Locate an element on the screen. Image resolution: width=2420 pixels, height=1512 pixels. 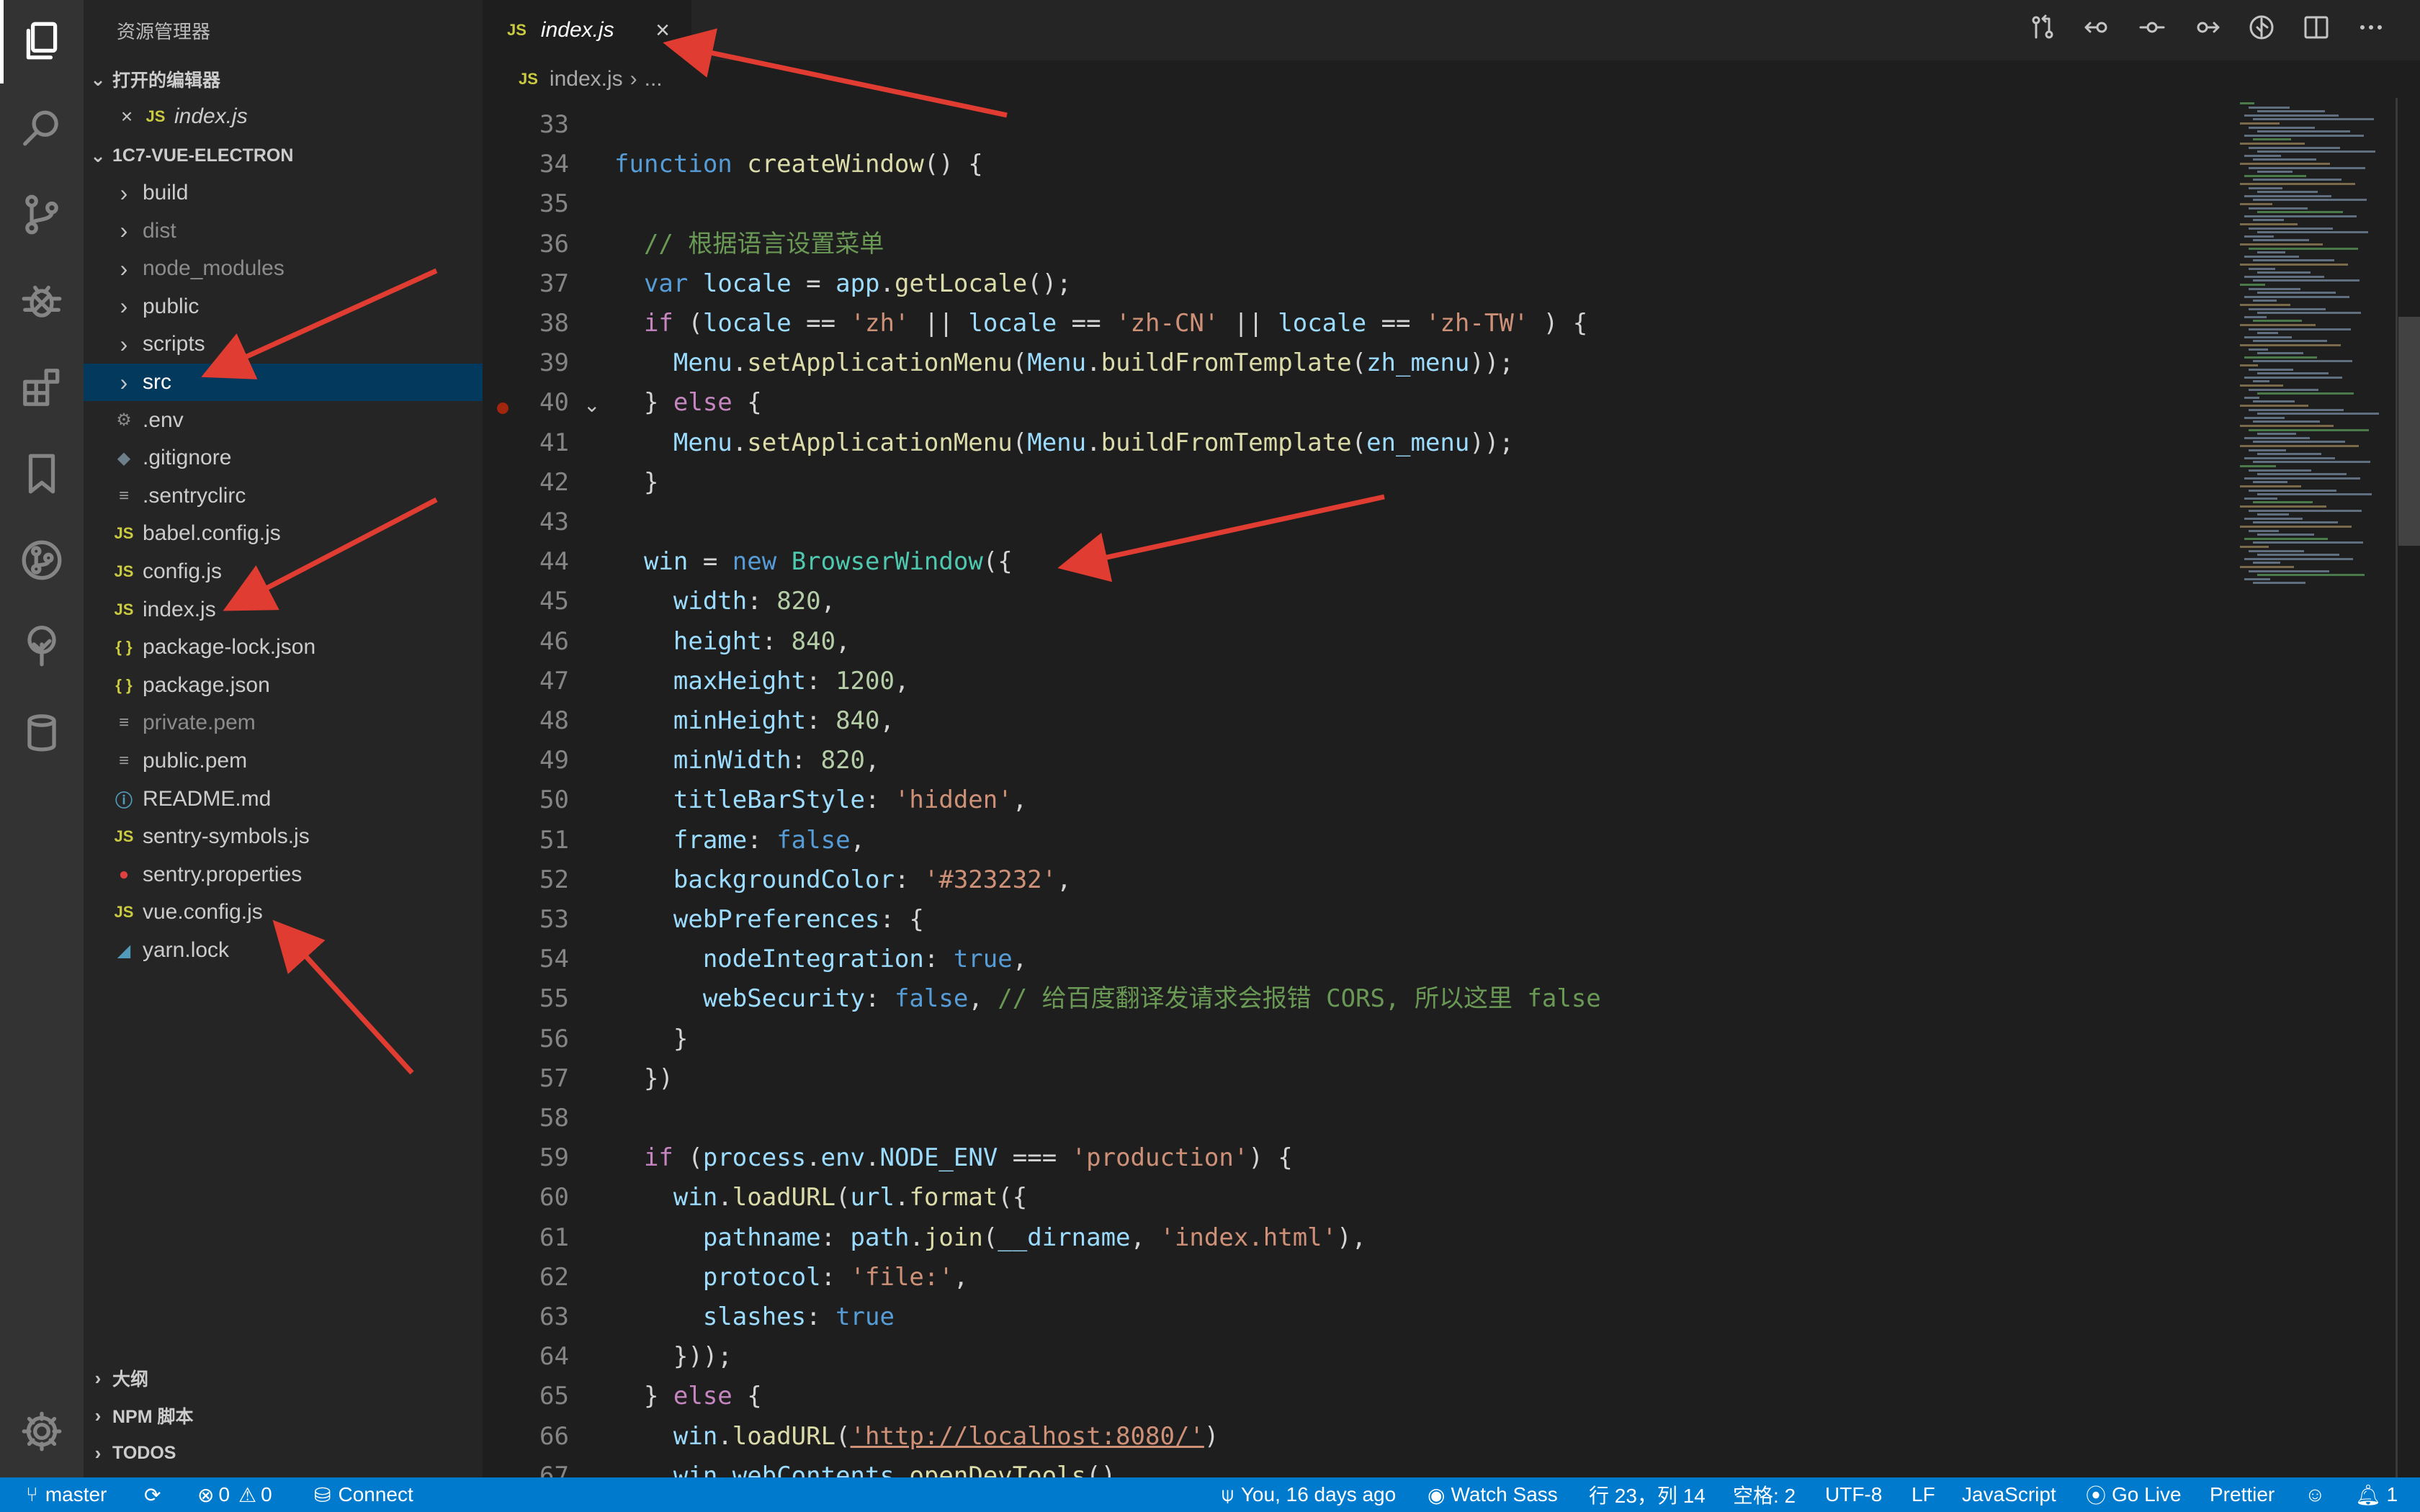
arrow-to-vue-config is located at coordinates (343, 997).